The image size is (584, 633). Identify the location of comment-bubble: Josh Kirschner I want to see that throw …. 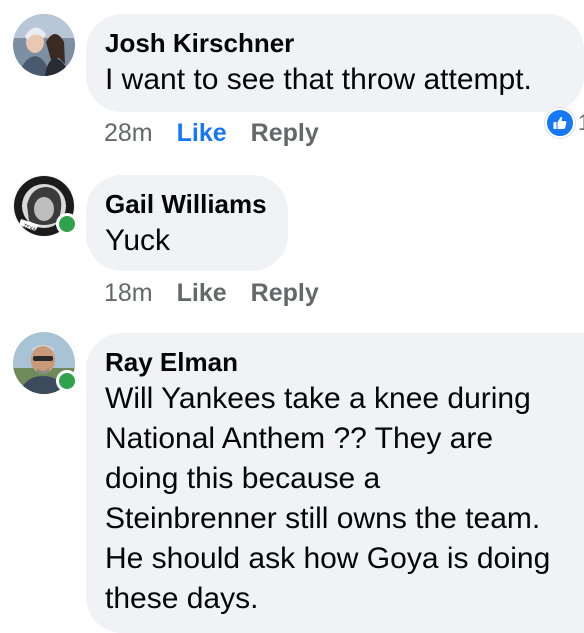
(335, 63).